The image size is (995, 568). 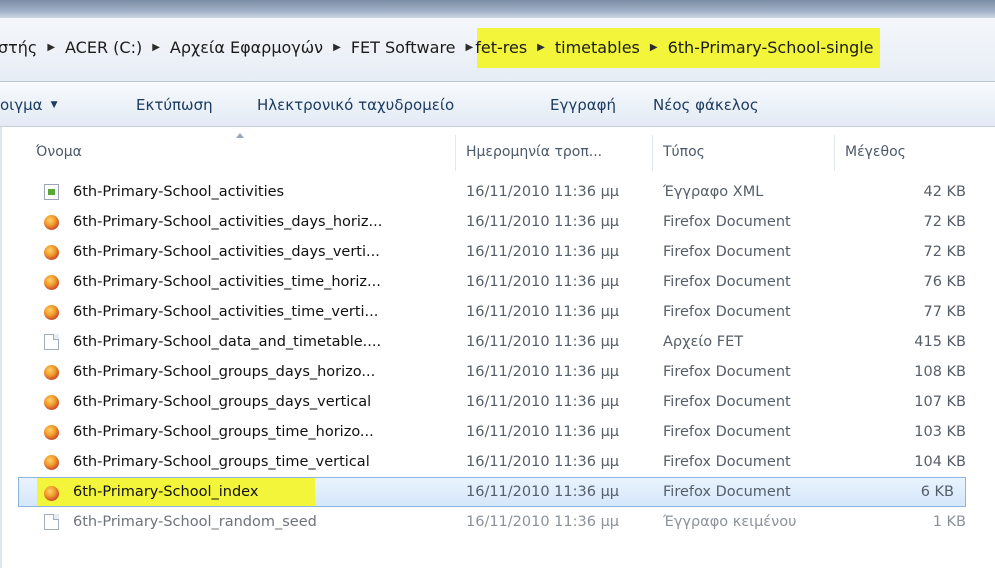 What do you see at coordinates (179, 192) in the screenshot?
I see `file-name: 6th-Primary-School_activities` at bounding box center [179, 192].